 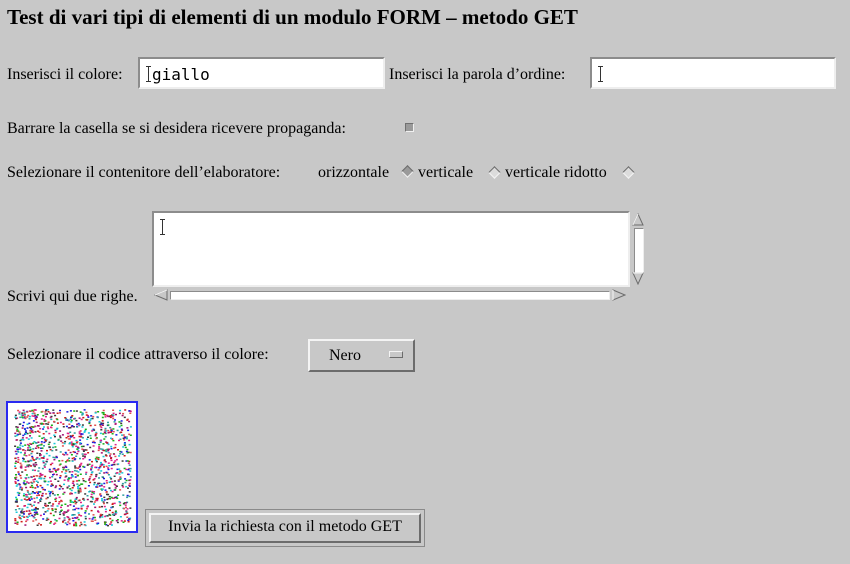 What do you see at coordinates (181, 74) in the screenshot?
I see `color-input-value: giallo` at bounding box center [181, 74].